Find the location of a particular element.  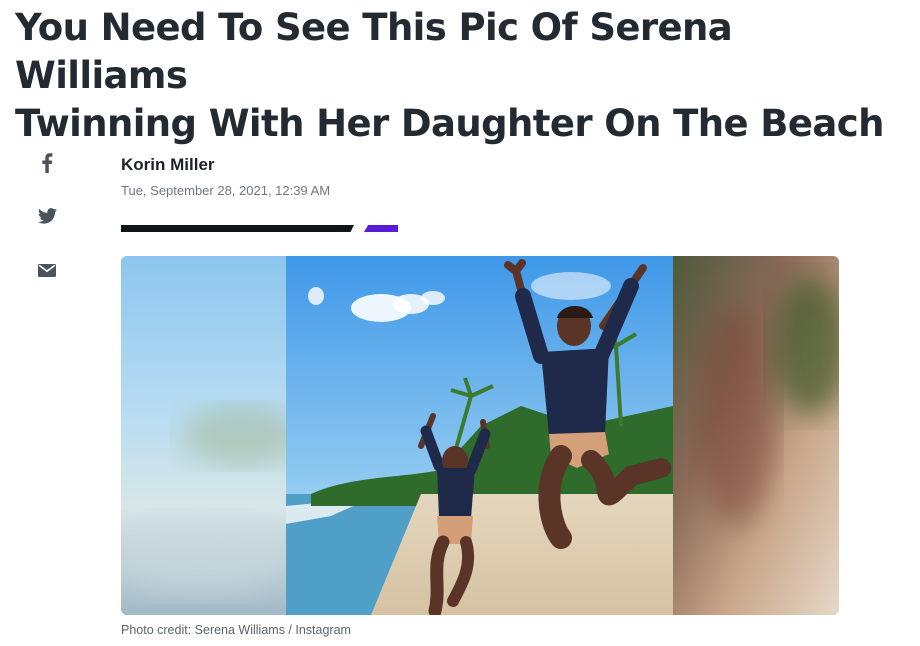

accent-rule is located at coordinates (381, 228).